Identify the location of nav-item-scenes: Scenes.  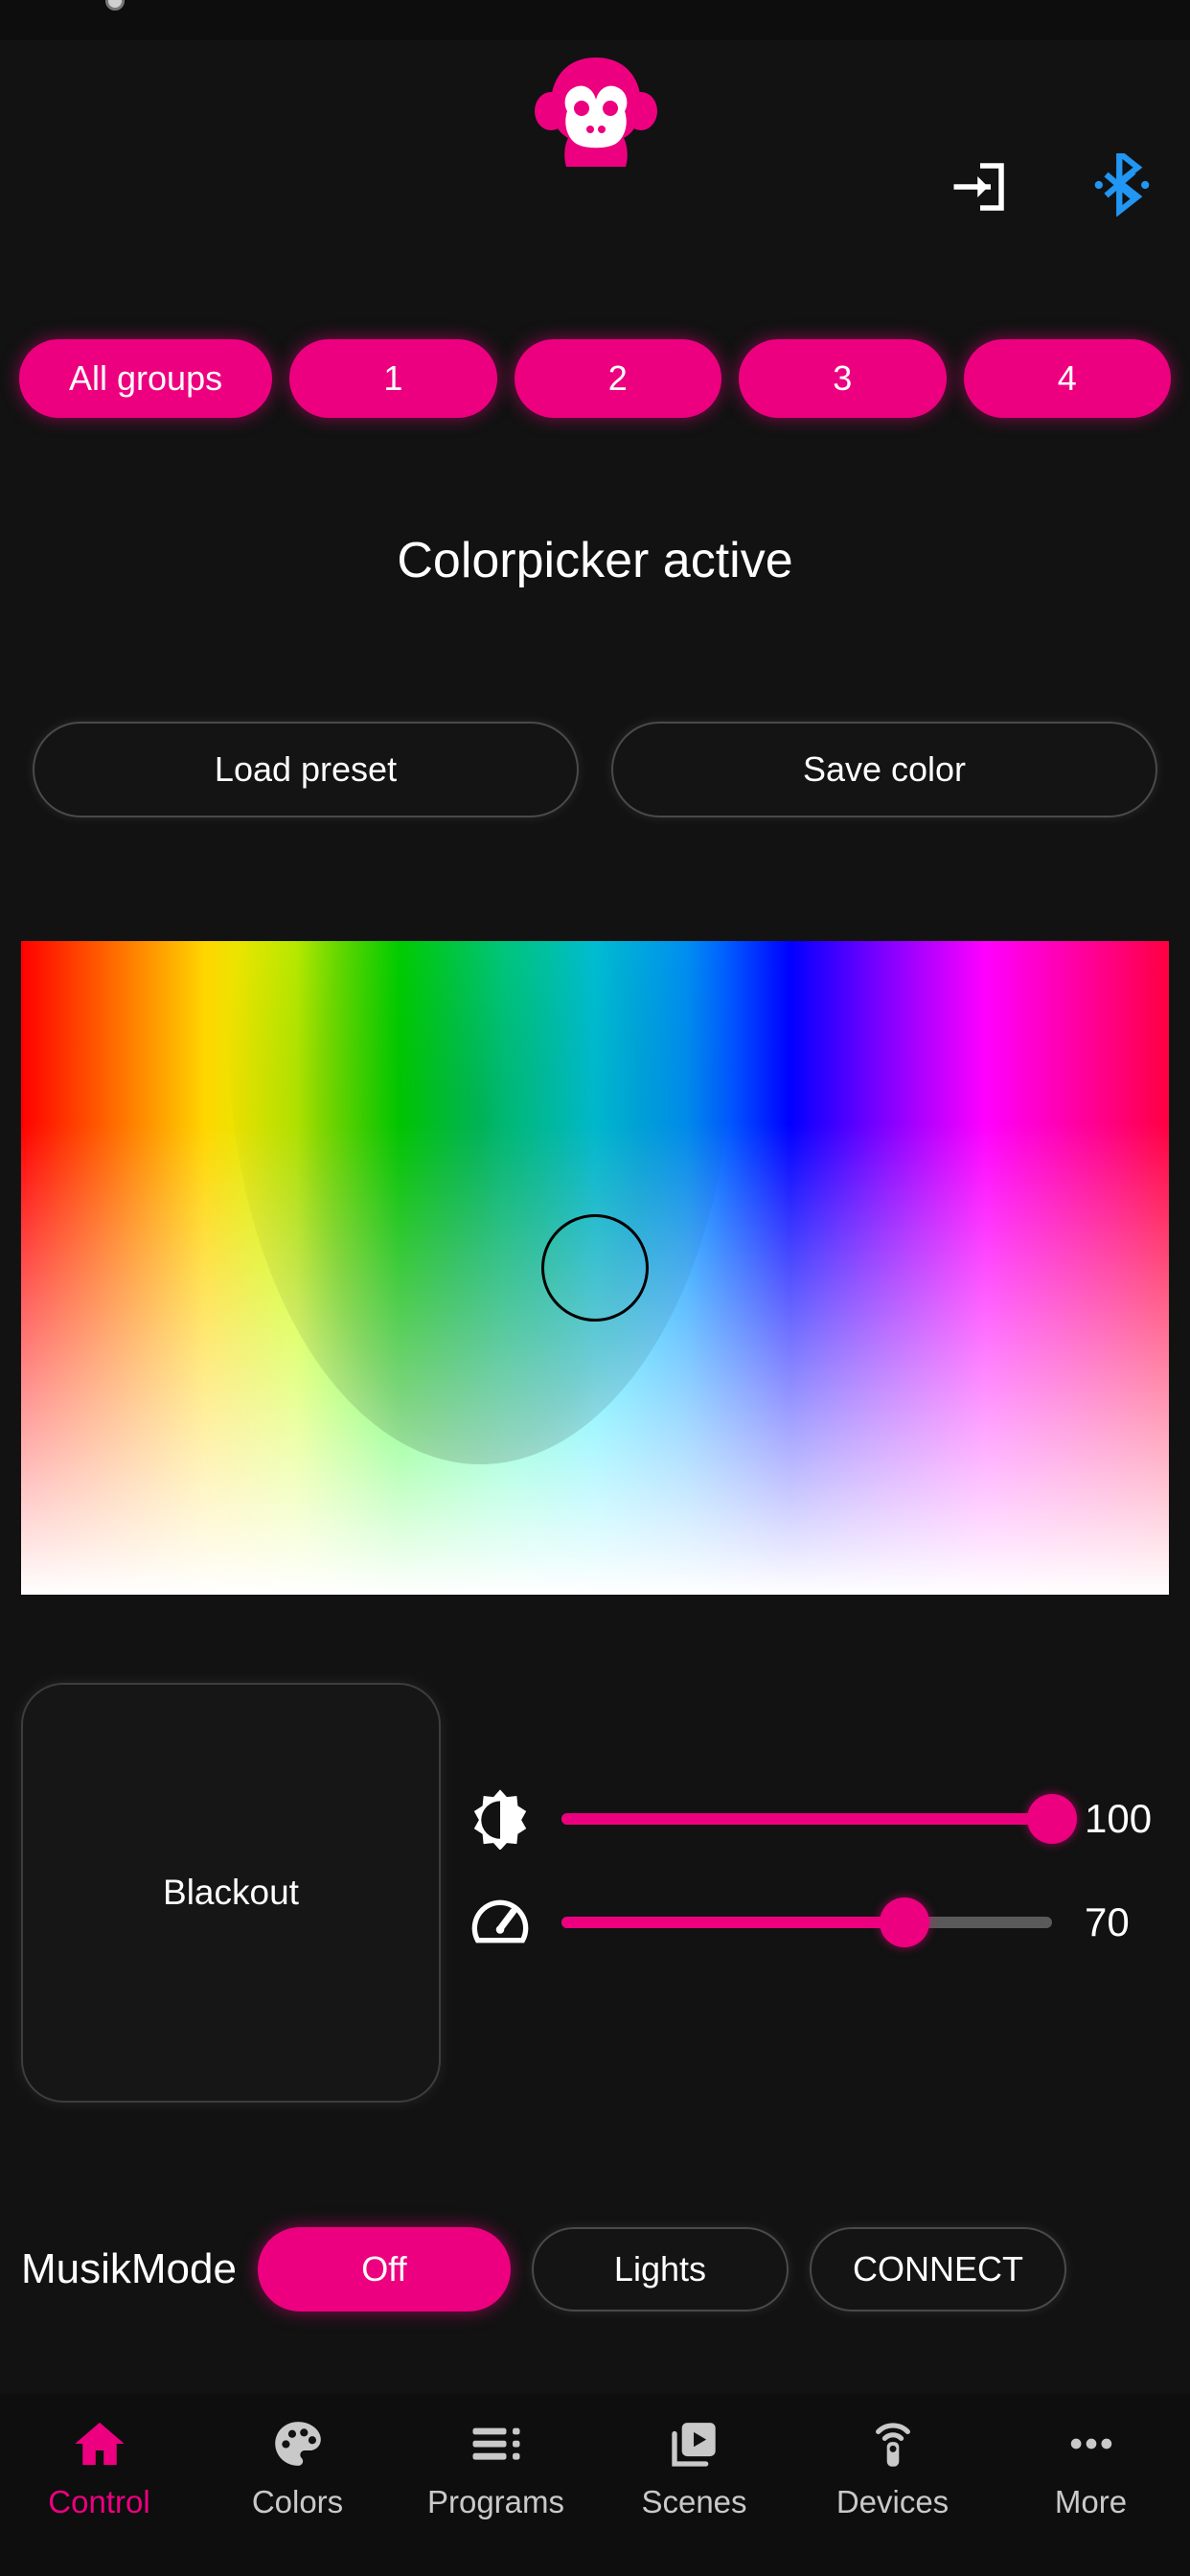
(694, 2468).